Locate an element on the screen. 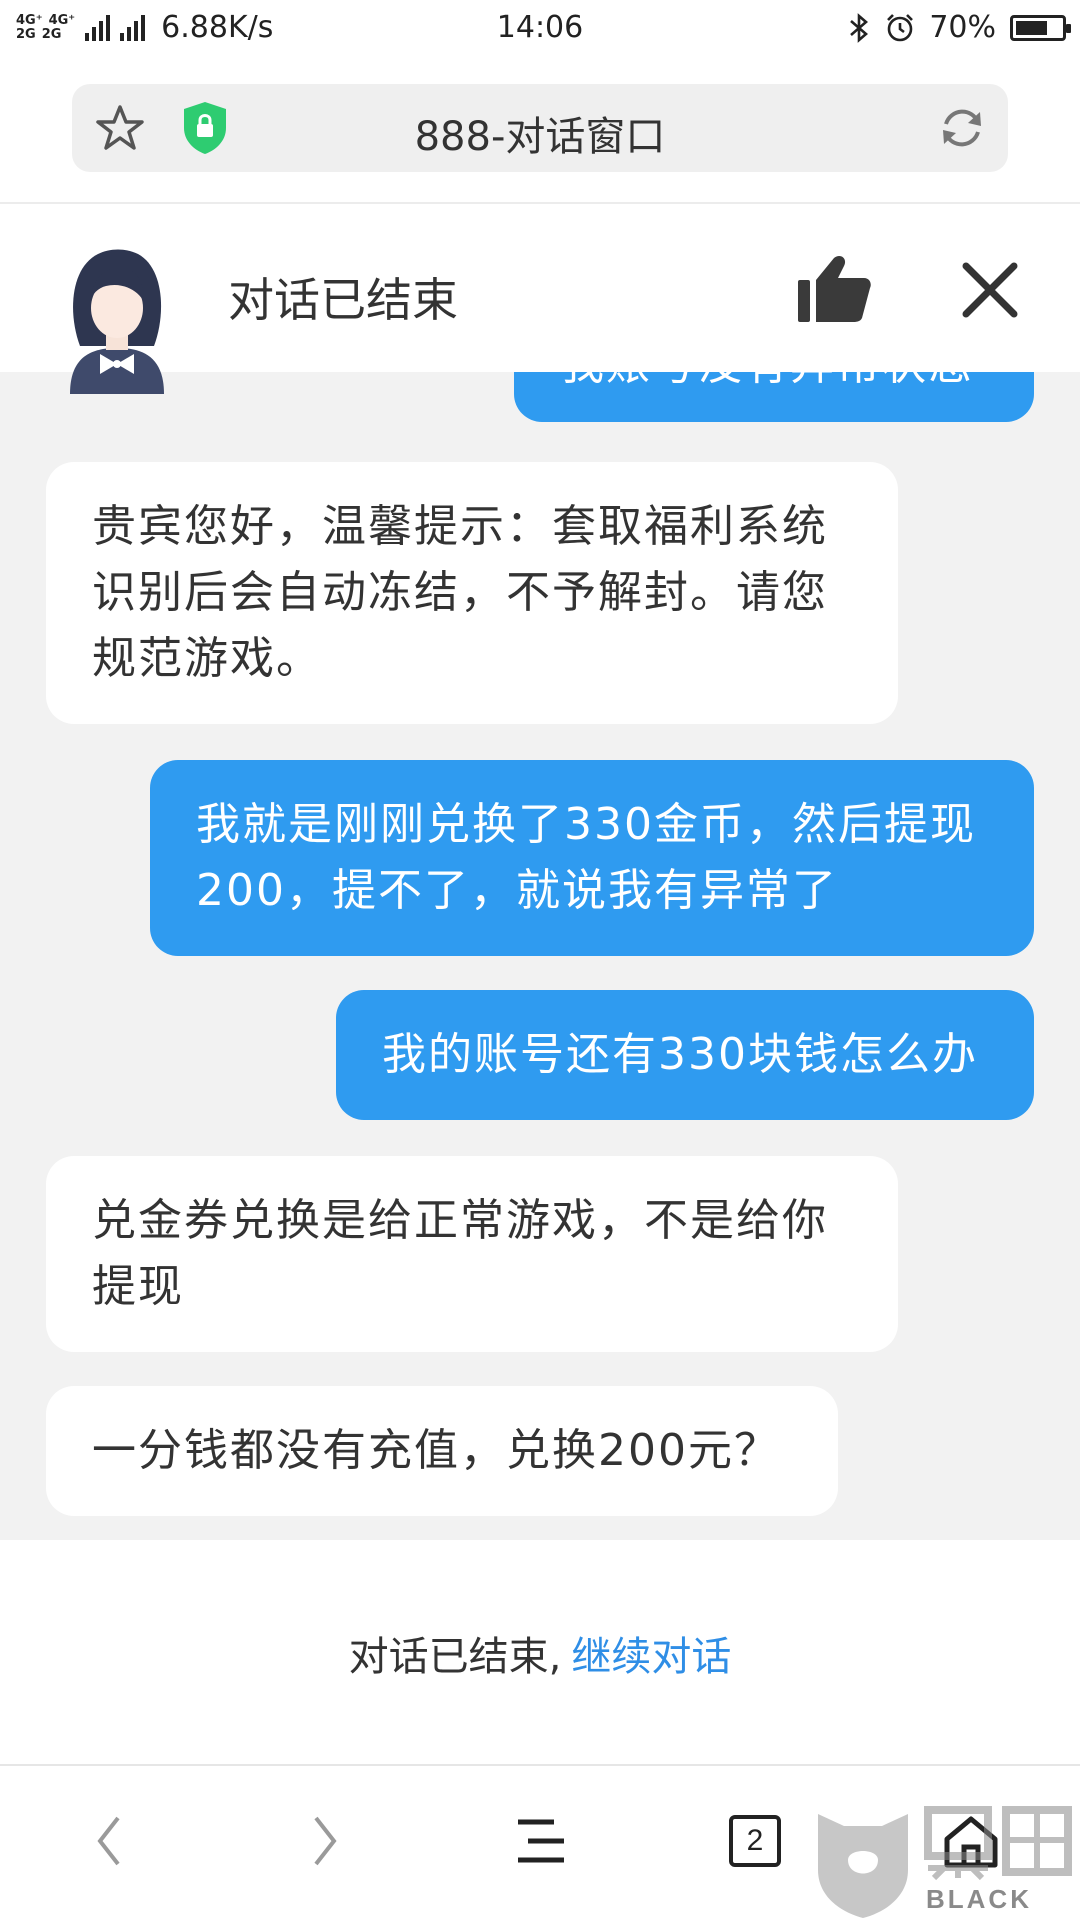 The height and width of the screenshot is (1920, 1080). menu-button is located at coordinates (541, 1841).